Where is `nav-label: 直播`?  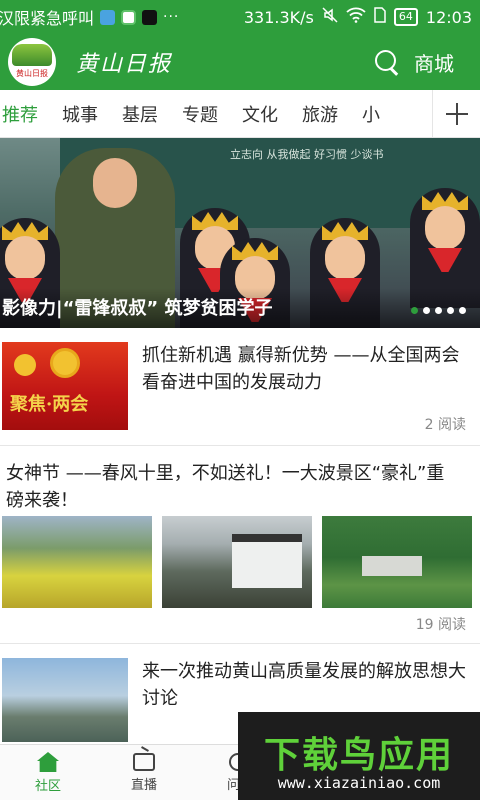
nav-label: 直播 is located at coordinates (143, 785).